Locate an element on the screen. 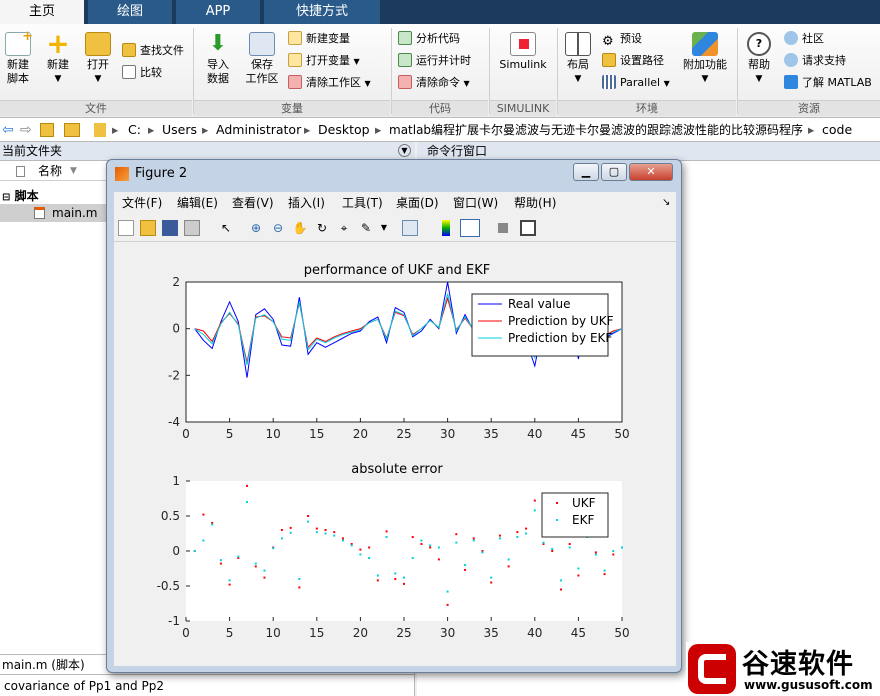  help-label: 帮助 is located at coordinates (759, 64).